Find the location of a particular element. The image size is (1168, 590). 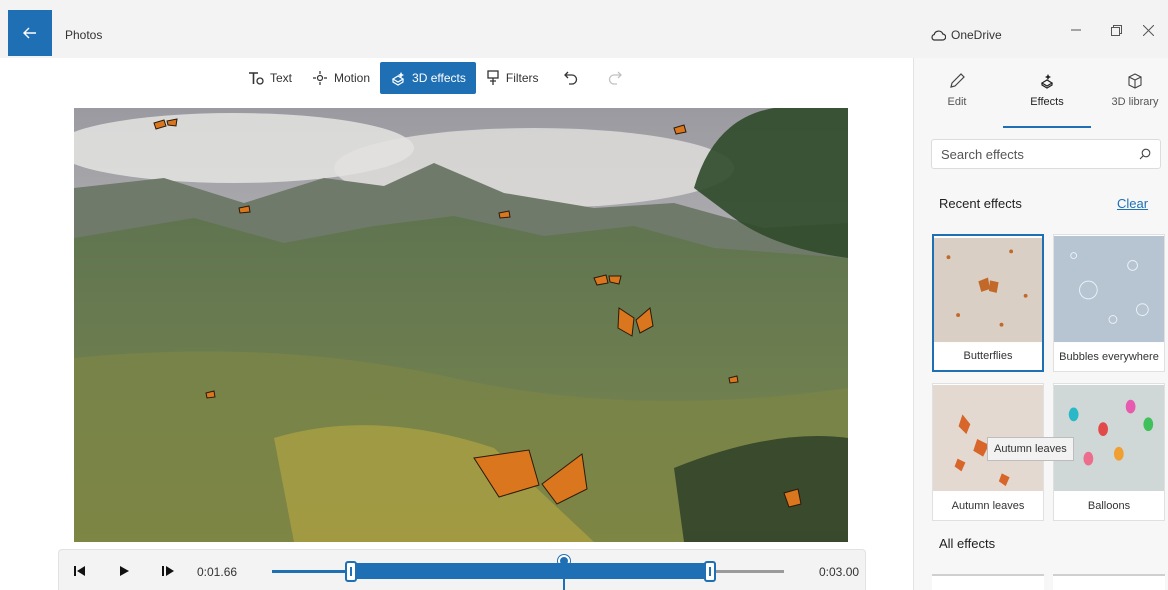

play-icon is located at coordinates (124, 571).